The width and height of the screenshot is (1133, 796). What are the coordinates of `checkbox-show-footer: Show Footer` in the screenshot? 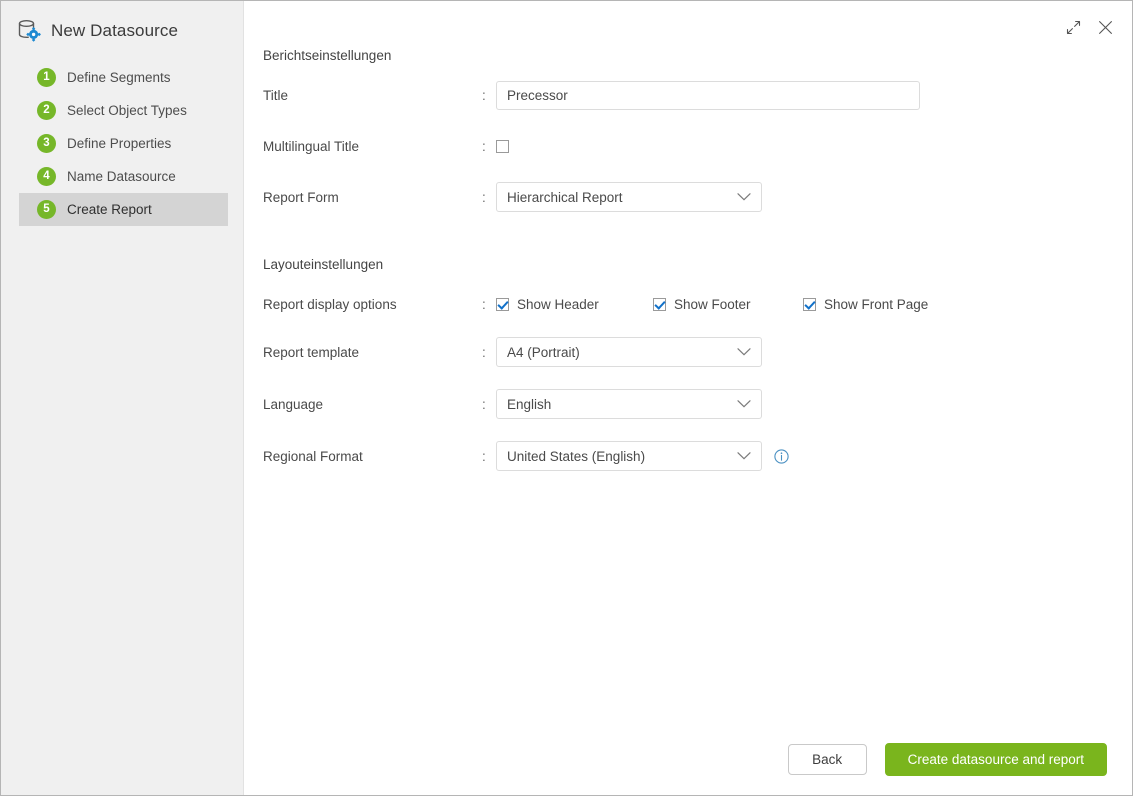 It's located at (728, 304).